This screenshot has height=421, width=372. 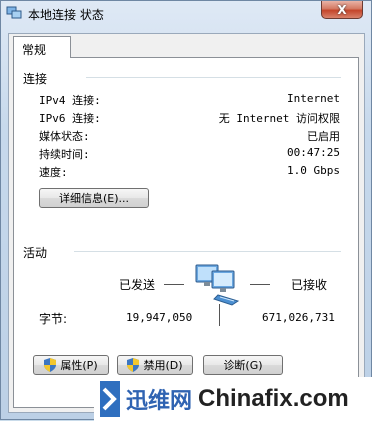 I want to click on ipv4-label: IPv4 连接:, so click(x=70, y=100).